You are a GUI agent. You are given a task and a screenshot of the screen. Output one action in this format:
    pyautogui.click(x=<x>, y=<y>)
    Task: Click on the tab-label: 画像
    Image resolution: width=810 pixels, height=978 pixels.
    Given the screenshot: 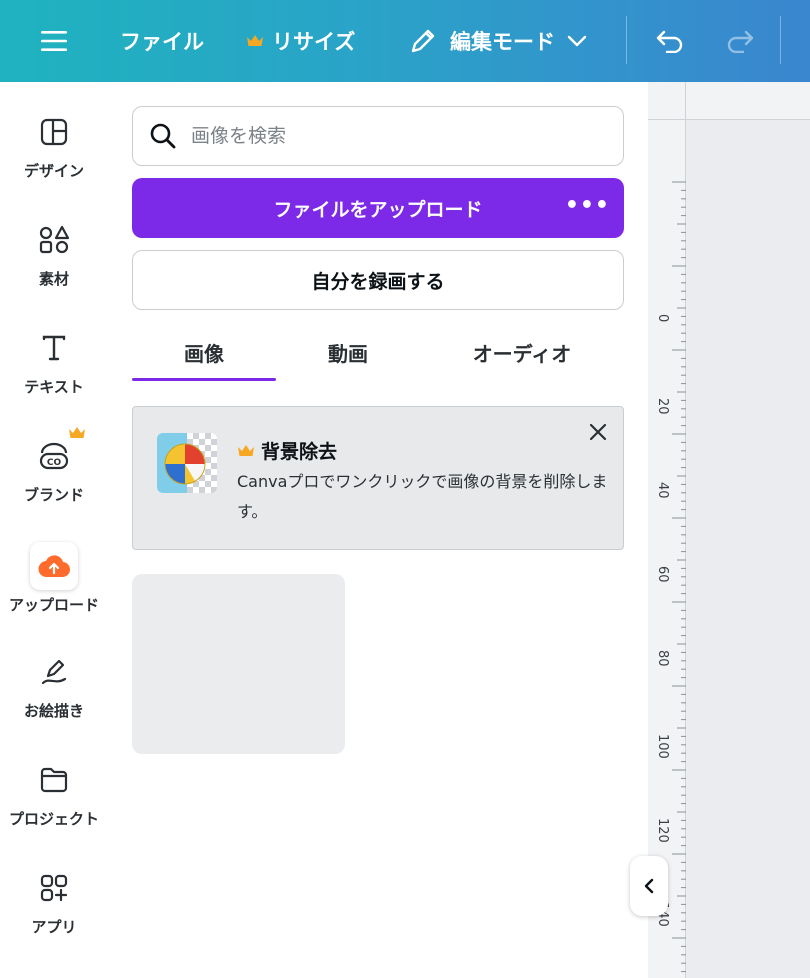 What is the action you would take?
    pyautogui.click(x=204, y=353)
    